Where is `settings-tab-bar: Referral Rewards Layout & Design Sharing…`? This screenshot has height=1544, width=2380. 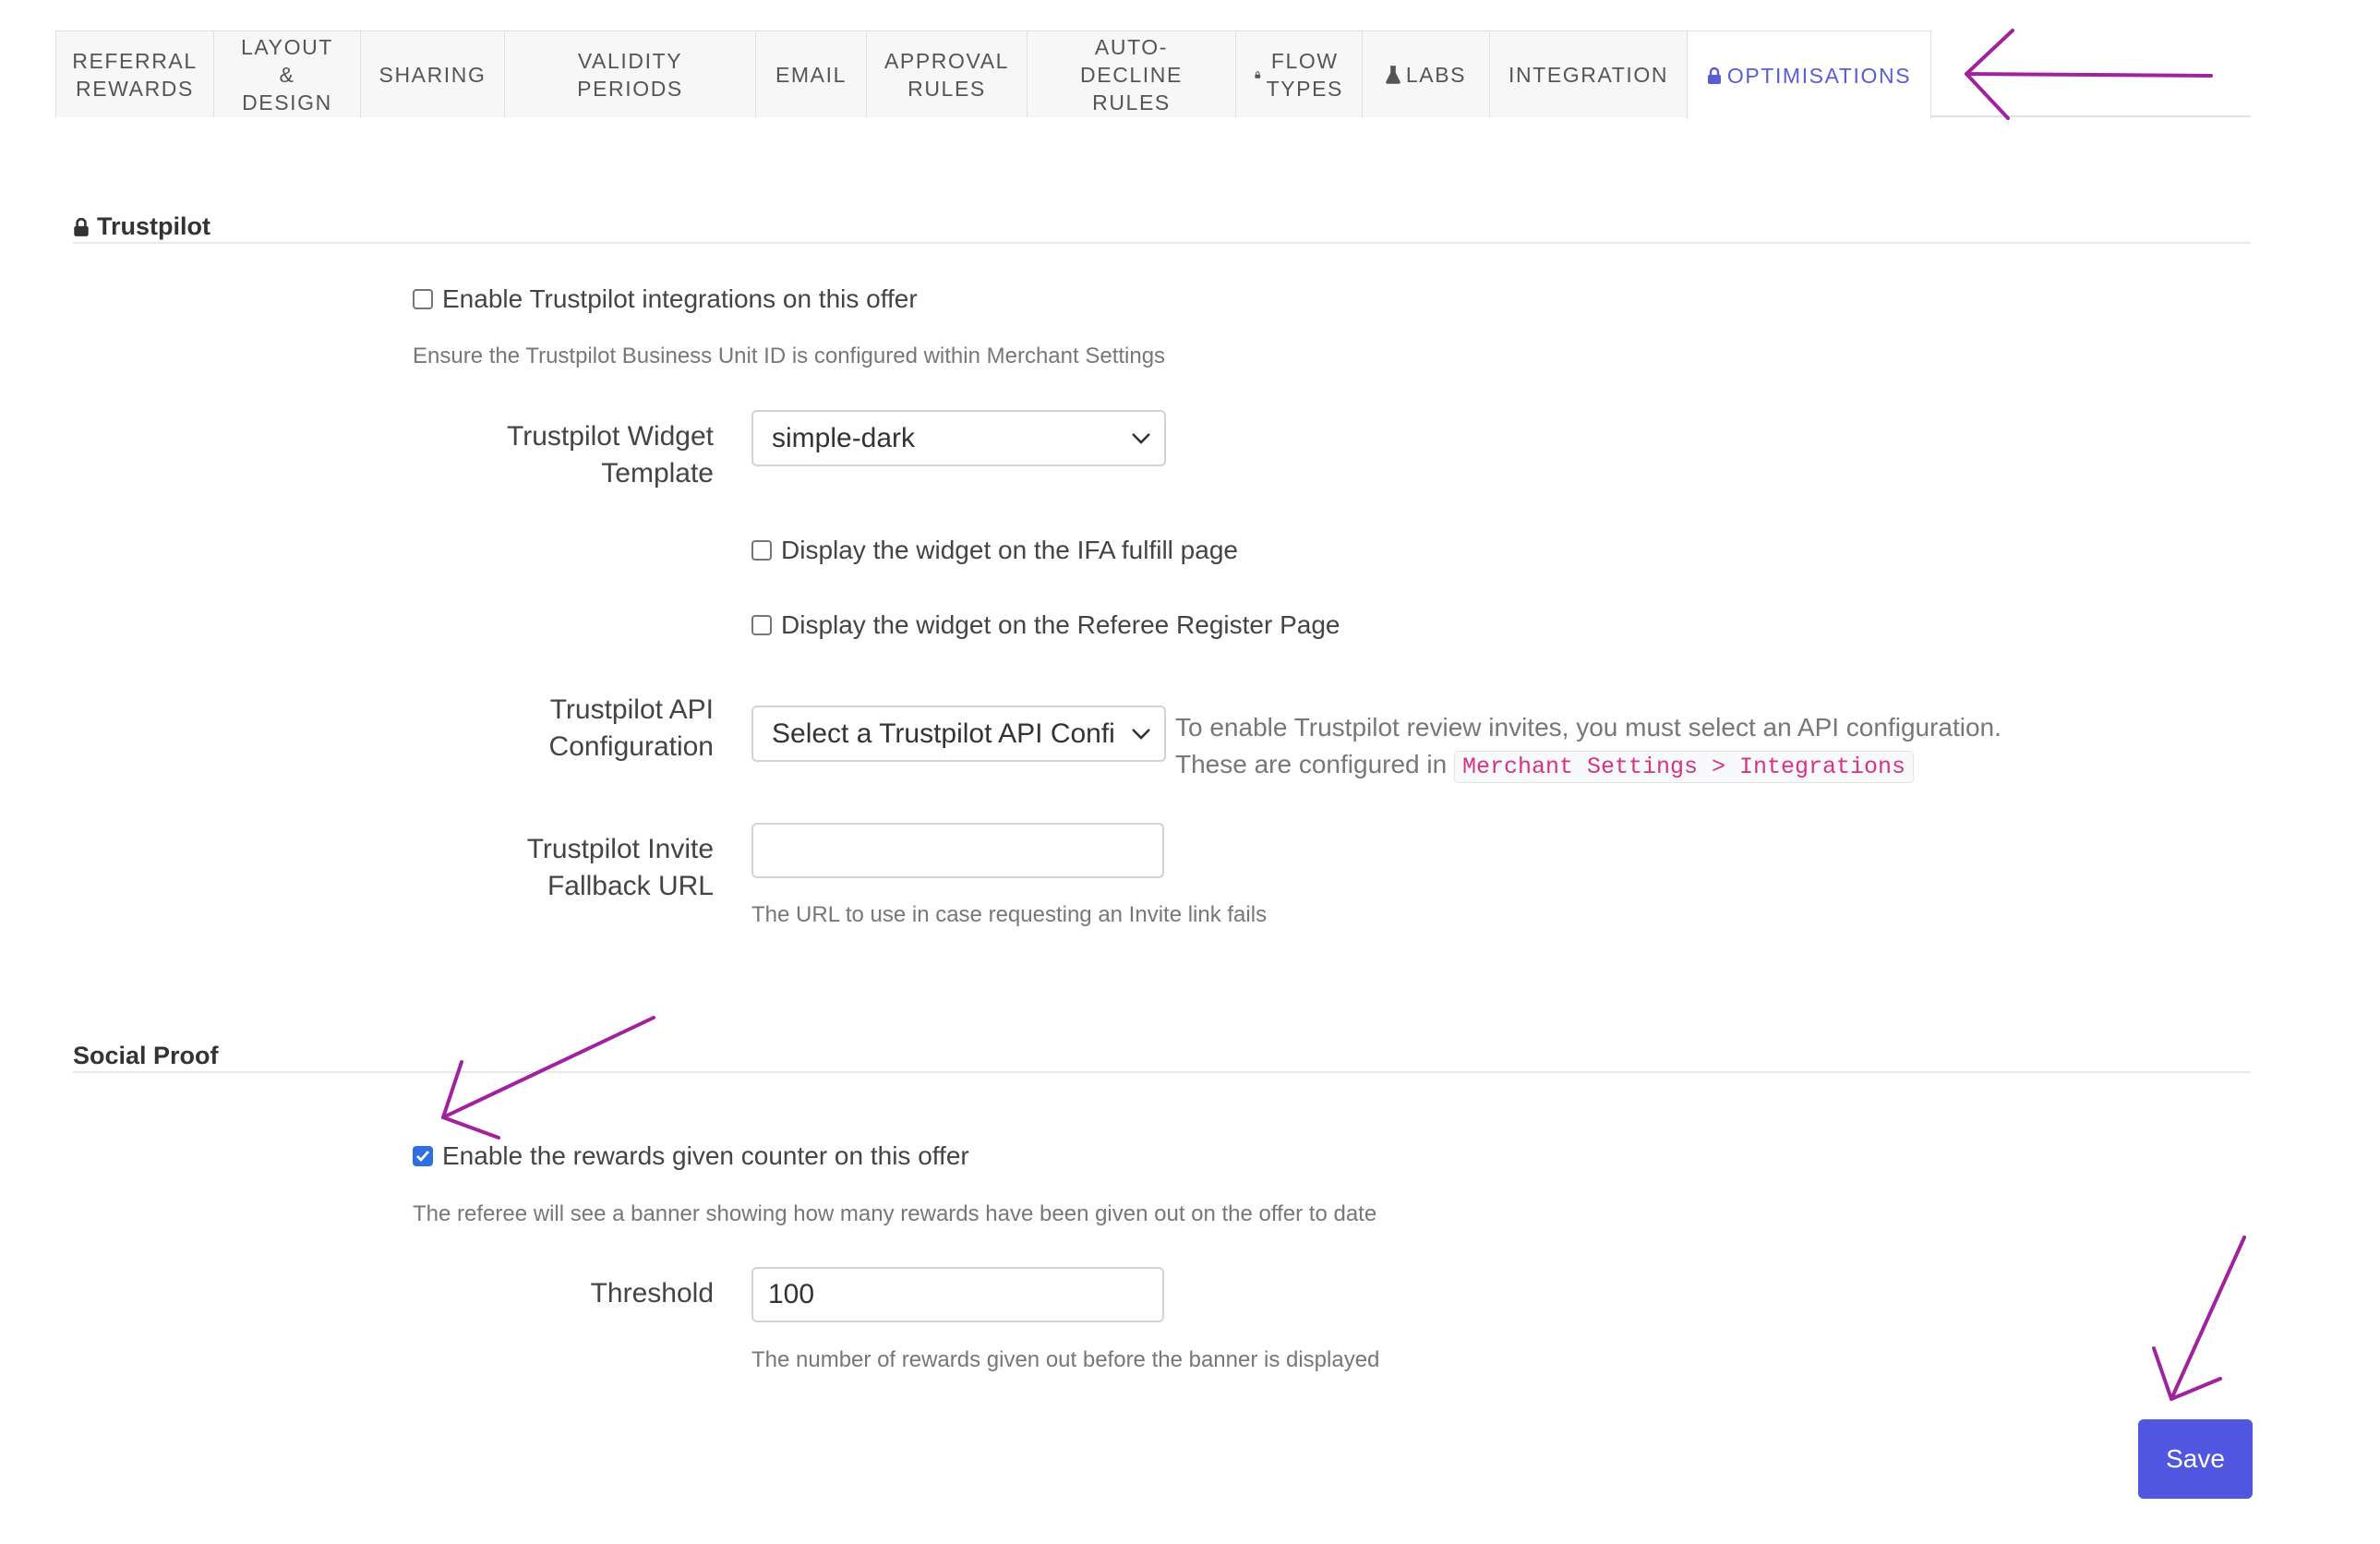
settings-tab-bar: Referral Rewards Layout & Design Sharing… is located at coordinates (1153, 75).